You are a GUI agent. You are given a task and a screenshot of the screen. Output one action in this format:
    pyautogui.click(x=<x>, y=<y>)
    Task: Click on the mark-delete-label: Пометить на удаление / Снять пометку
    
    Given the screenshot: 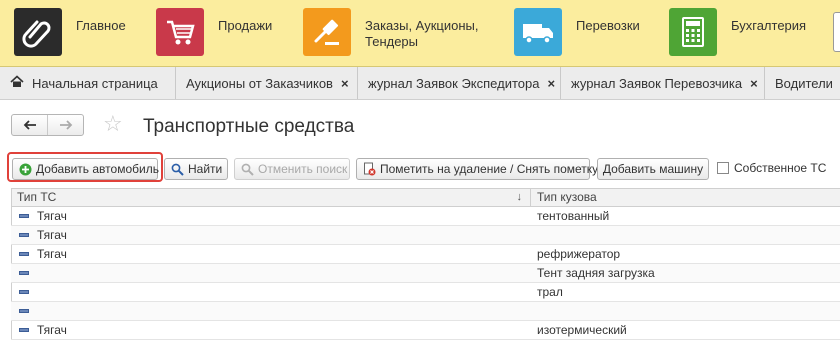 What is the action you would take?
    pyautogui.click(x=489, y=169)
    